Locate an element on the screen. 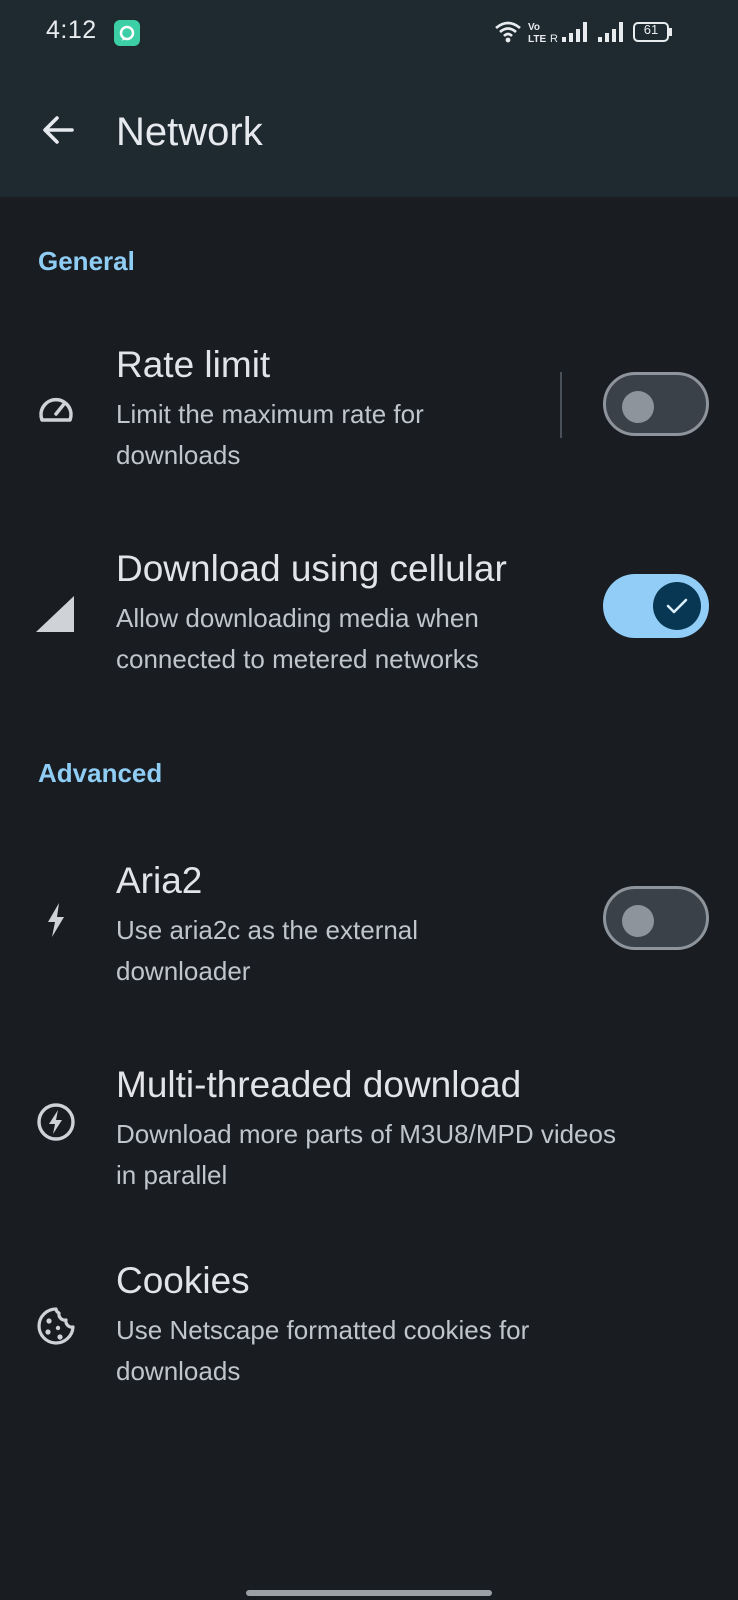 Image resolution: width=738 pixels, height=1600 pixels. battery-level: 61 is located at coordinates (651, 29).